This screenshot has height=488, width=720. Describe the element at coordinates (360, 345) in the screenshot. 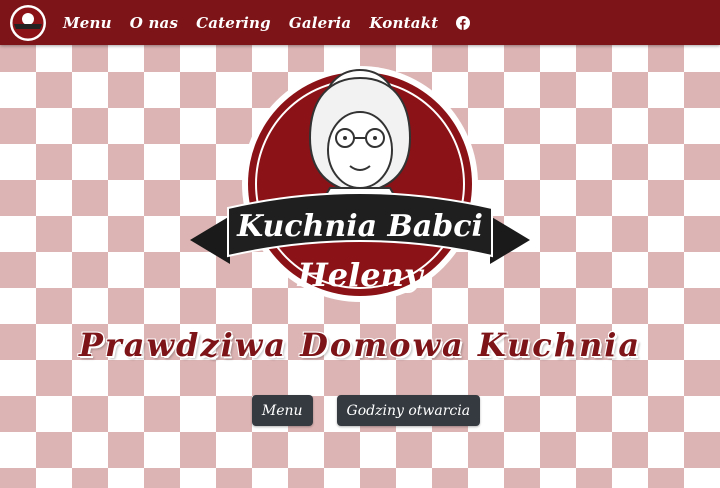

I see `hero-tagline: Prawdziwa Domowa Kuchnia` at that location.